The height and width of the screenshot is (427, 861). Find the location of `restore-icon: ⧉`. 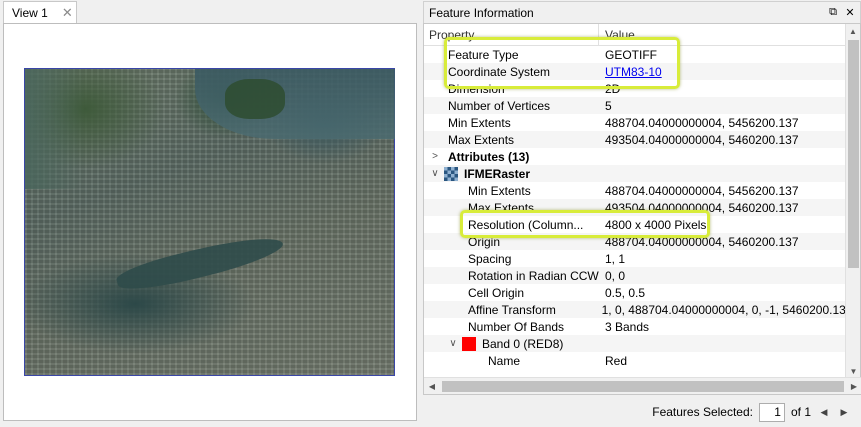

restore-icon: ⧉ is located at coordinates (833, 12).